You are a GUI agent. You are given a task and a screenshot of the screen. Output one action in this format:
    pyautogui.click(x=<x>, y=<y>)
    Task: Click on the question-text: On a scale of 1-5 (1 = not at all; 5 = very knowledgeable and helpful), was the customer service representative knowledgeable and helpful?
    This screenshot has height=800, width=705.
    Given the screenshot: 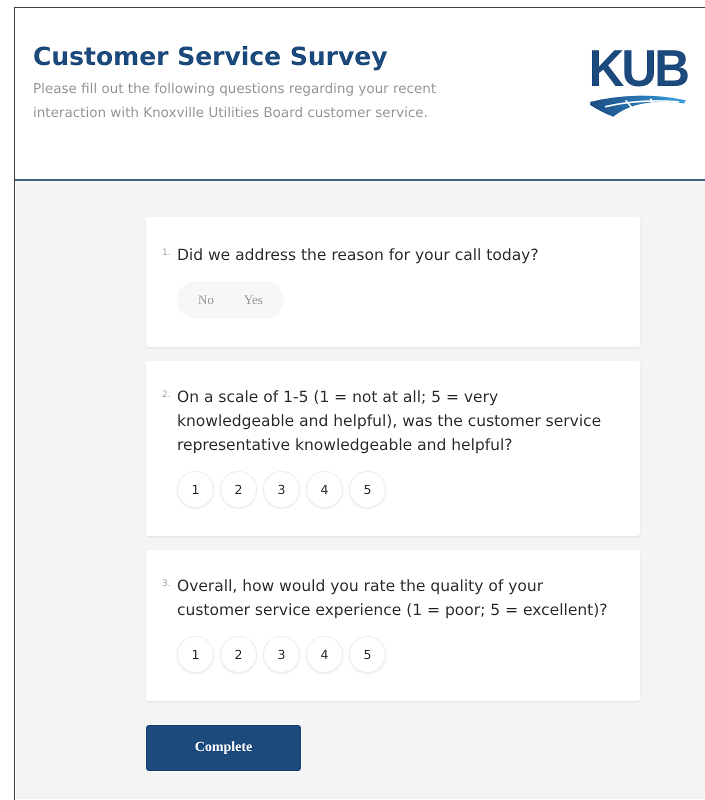 What is the action you would take?
    pyautogui.click(x=389, y=421)
    